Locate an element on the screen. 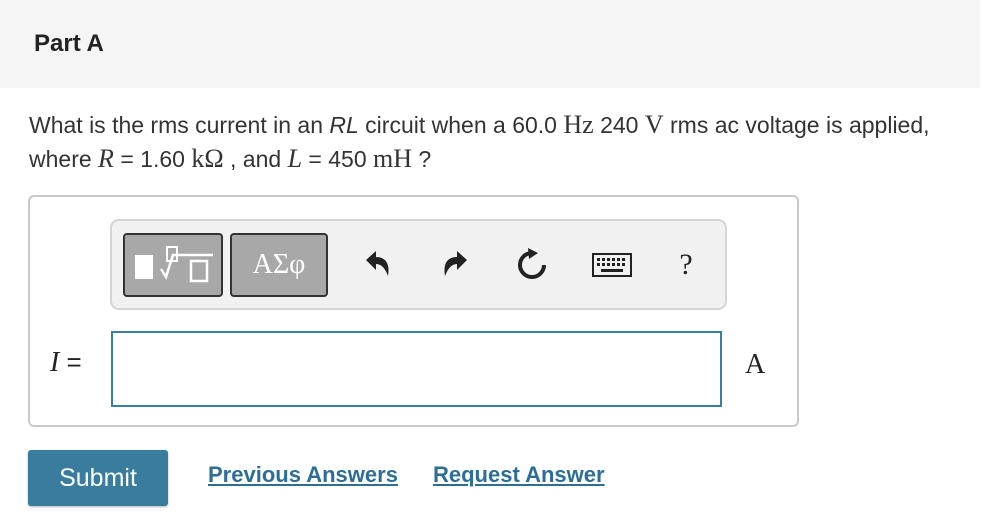  question-fragment: , and is located at coordinates (255, 159).